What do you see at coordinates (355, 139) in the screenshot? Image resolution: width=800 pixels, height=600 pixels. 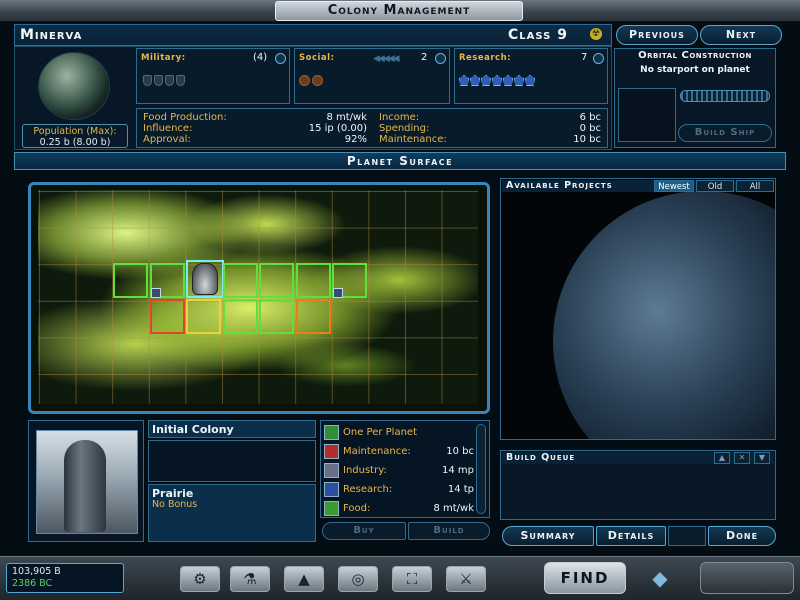 I see `approval-value: 92%` at bounding box center [355, 139].